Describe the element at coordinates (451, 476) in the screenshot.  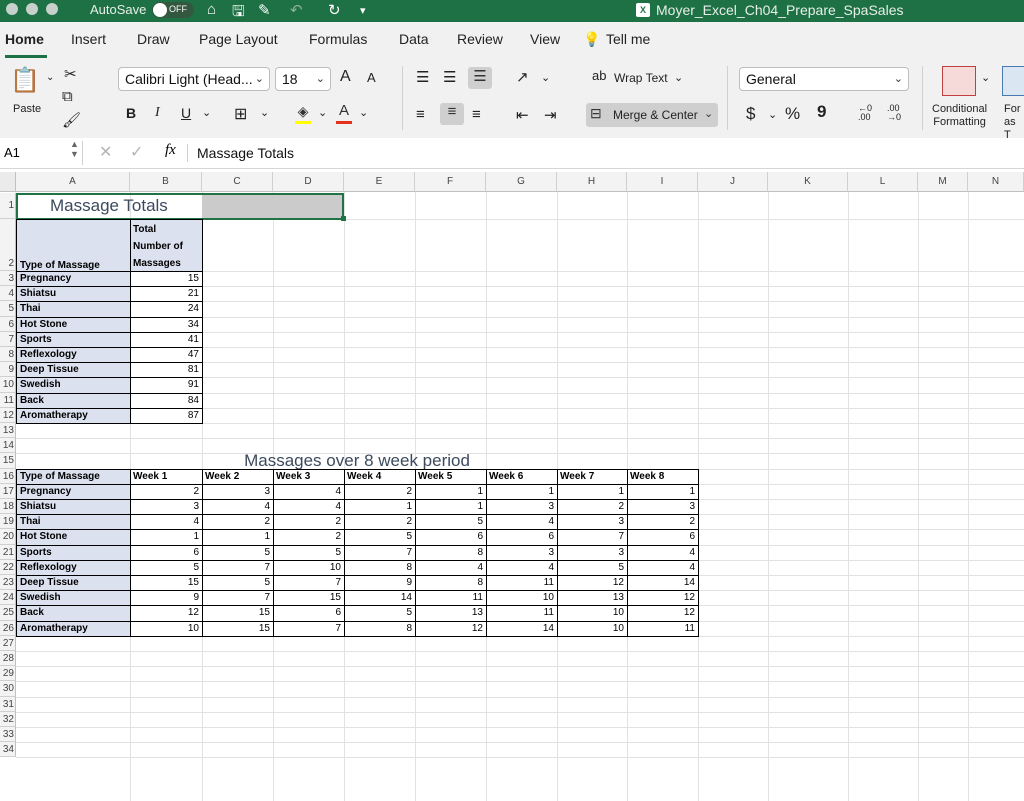
I see `week-header: Week 5` at that location.